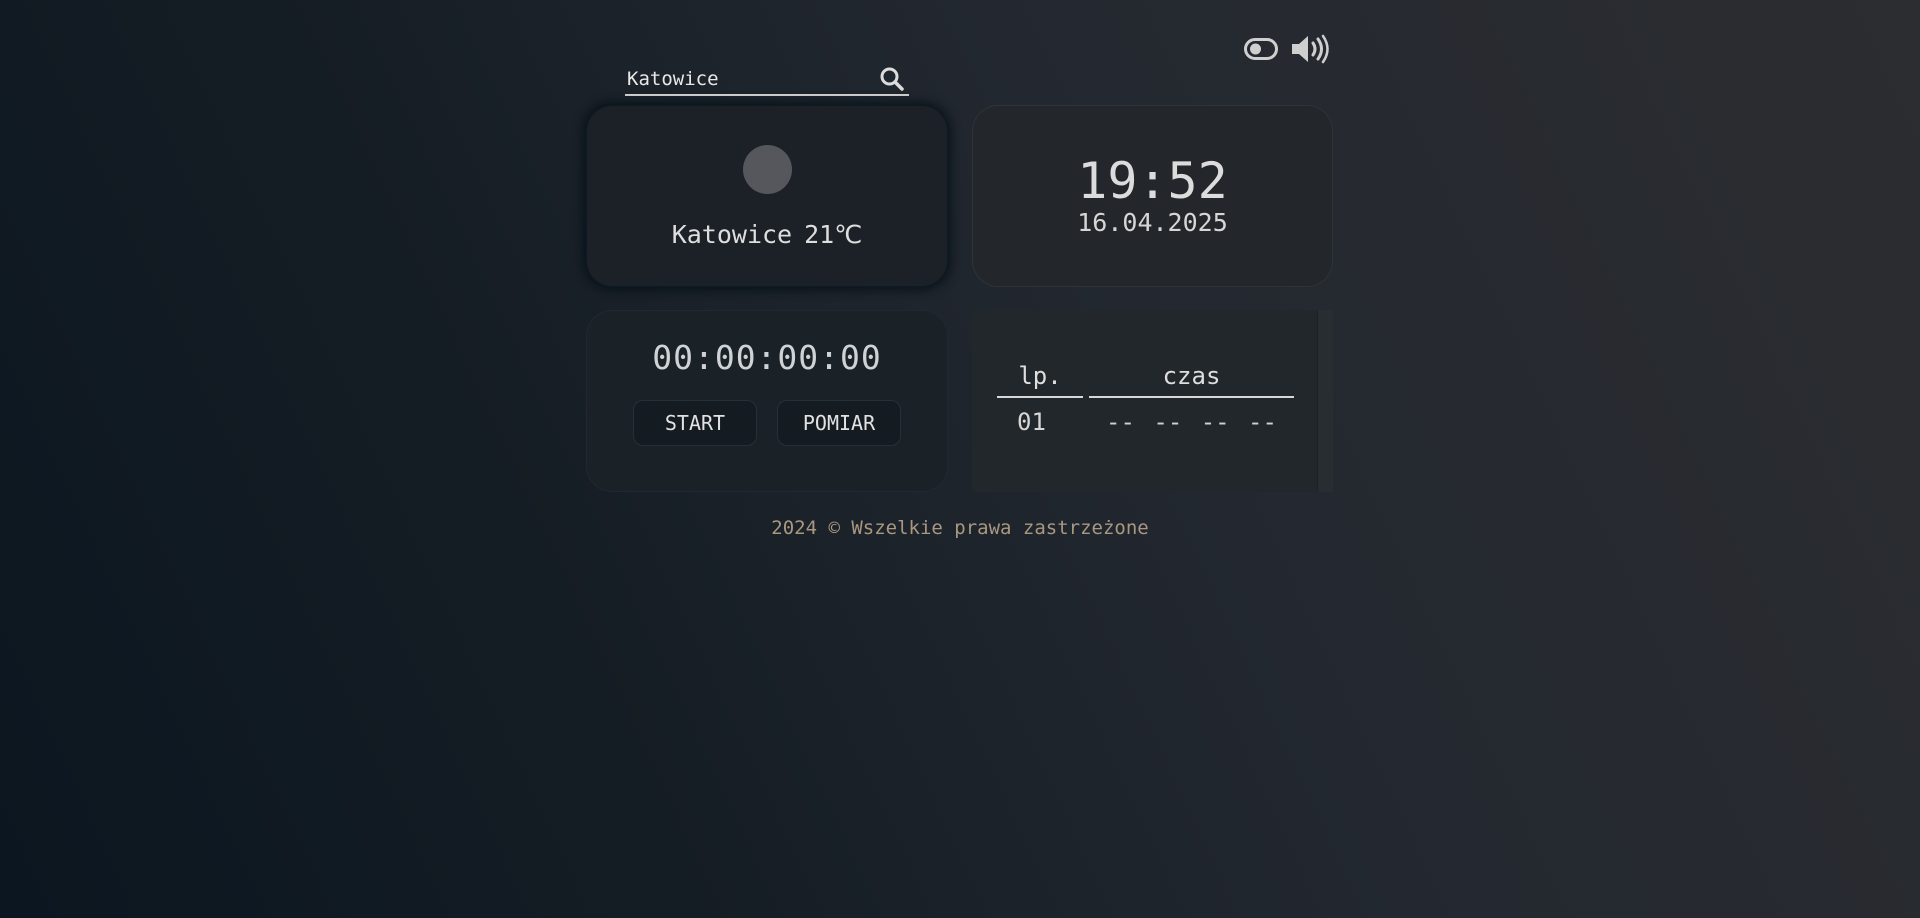  I want to click on weather-info: Katowice 21℃, so click(767, 234).